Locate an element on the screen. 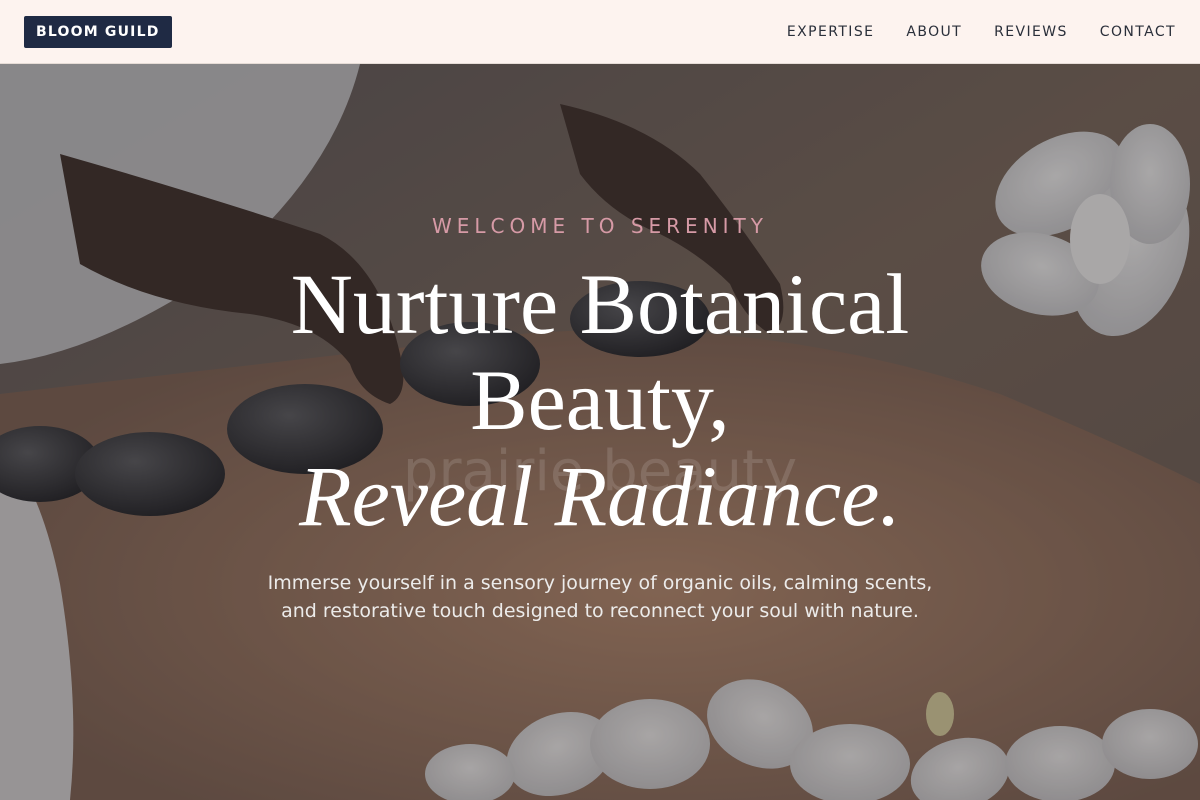 The image size is (1200, 800). brand-logo: BLOOM GUILD is located at coordinates (98, 32).